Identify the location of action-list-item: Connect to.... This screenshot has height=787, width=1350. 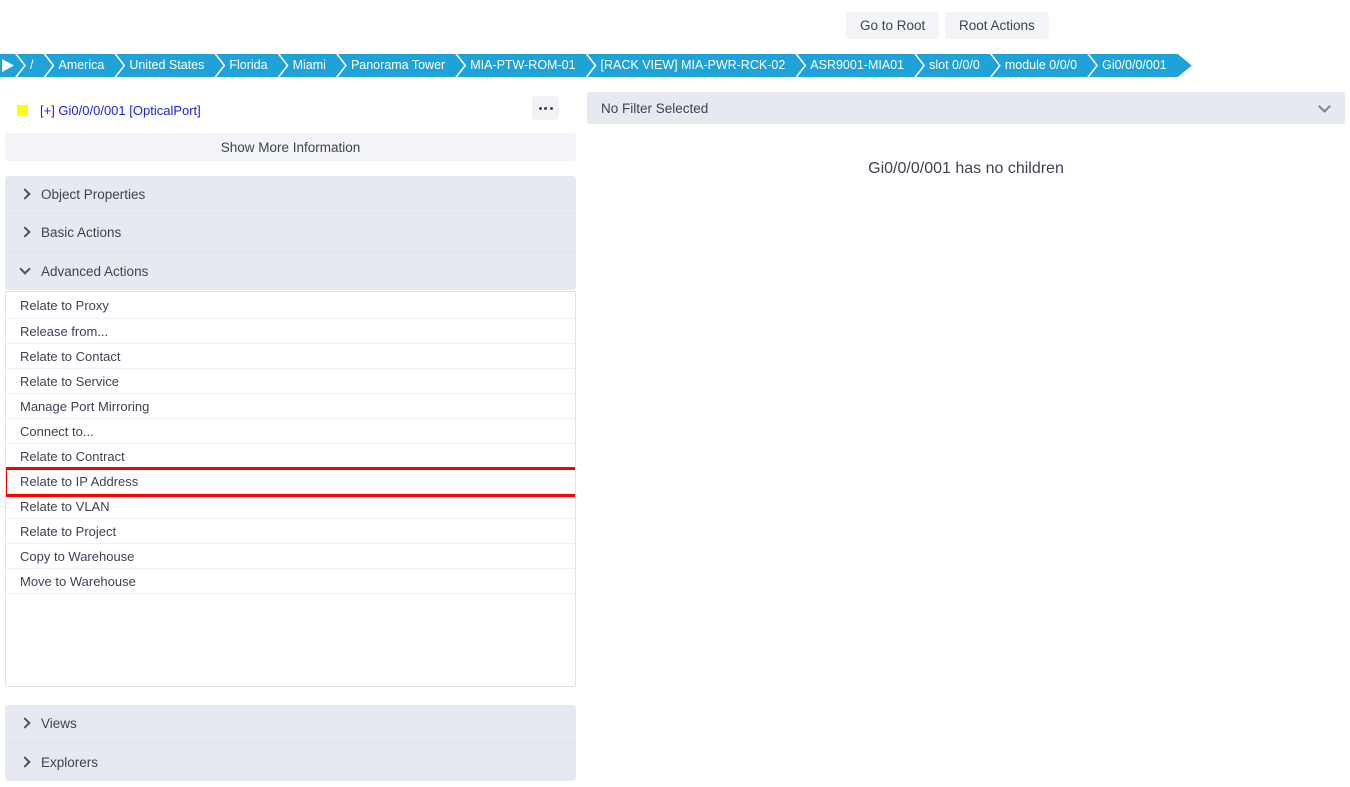
(290, 431).